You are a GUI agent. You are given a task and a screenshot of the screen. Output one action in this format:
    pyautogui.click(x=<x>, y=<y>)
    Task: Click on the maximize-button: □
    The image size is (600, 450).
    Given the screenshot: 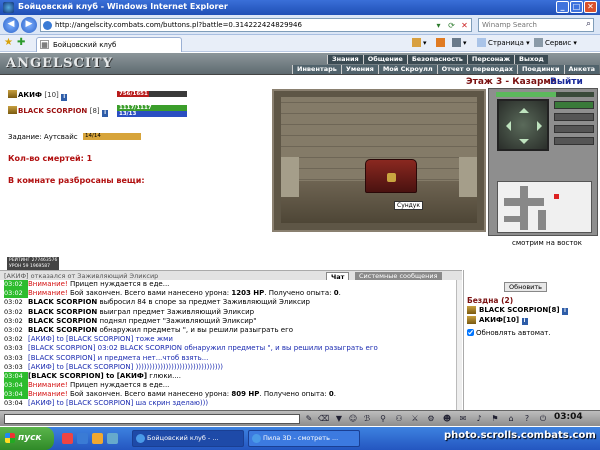 What is the action you would take?
    pyautogui.click(x=576, y=7)
    